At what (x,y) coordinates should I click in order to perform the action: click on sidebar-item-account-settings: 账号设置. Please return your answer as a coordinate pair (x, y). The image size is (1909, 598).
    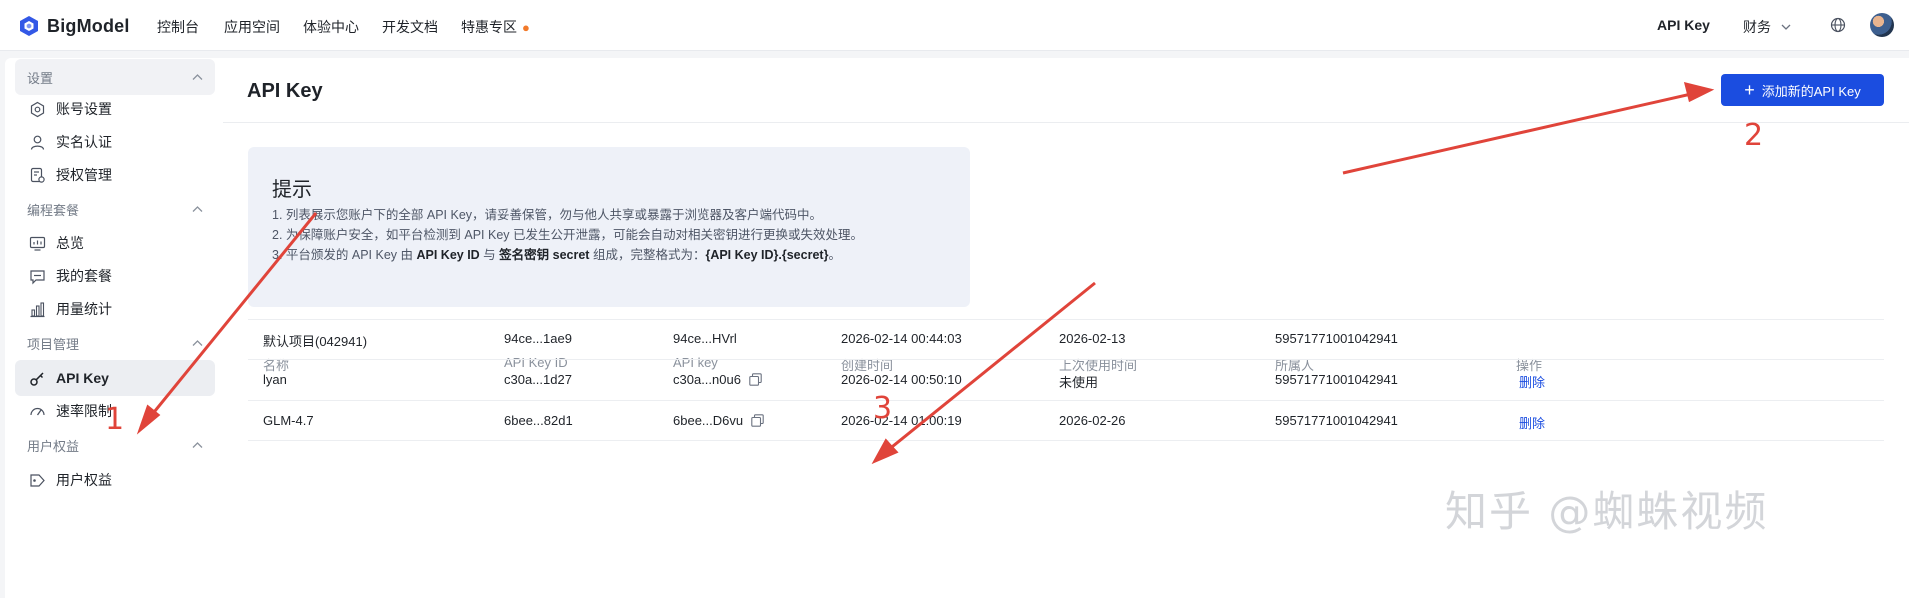
    Looking at the image, I should click on (115, 109).